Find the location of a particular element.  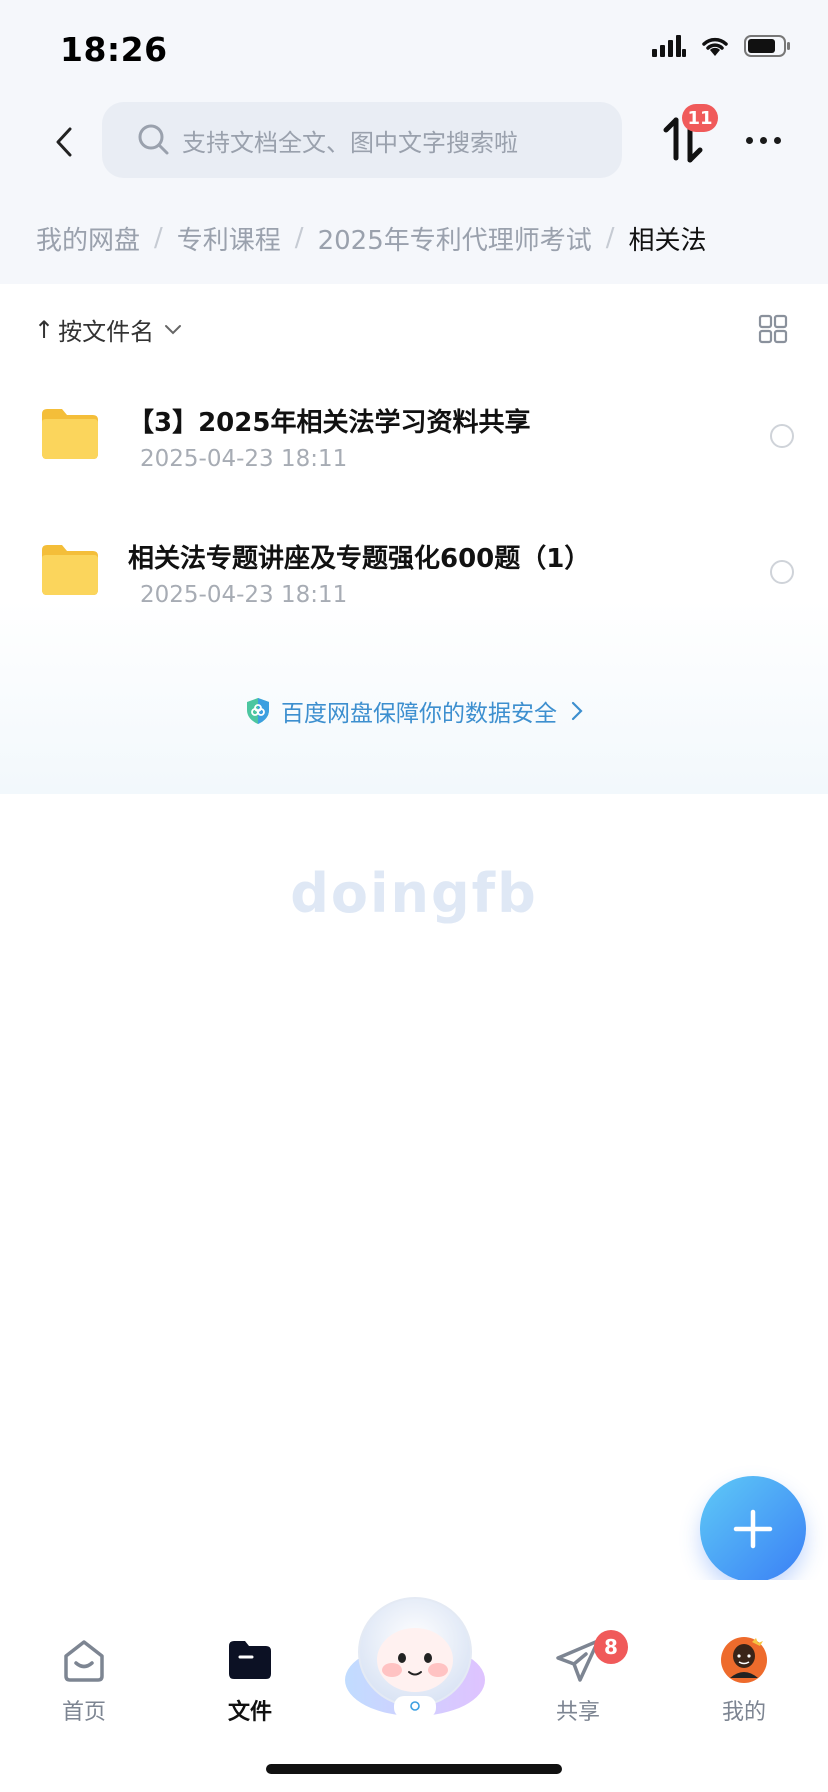

search-input: 支持文档全文、图中文字搜索啦 is located at coordinates (362, 140).